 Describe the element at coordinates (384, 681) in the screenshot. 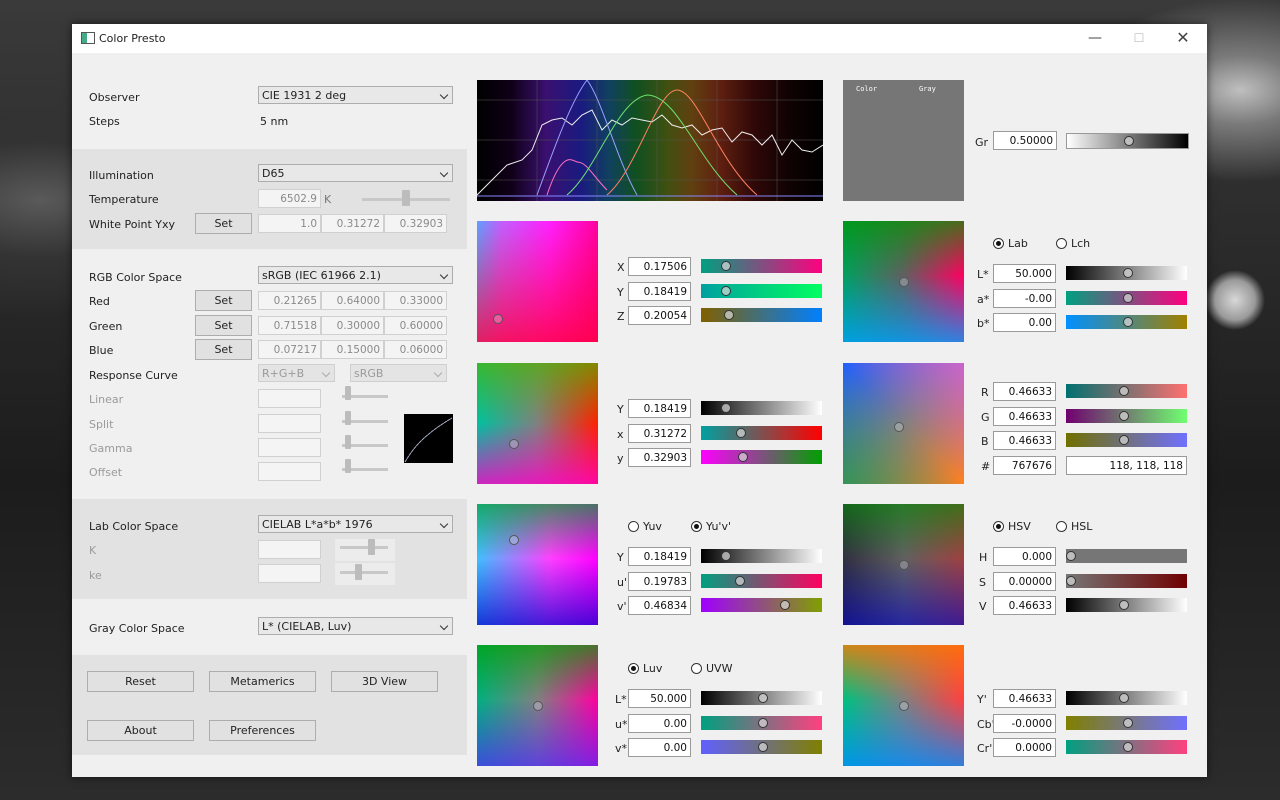

I see `view-3d-button: 3D View` at that location.